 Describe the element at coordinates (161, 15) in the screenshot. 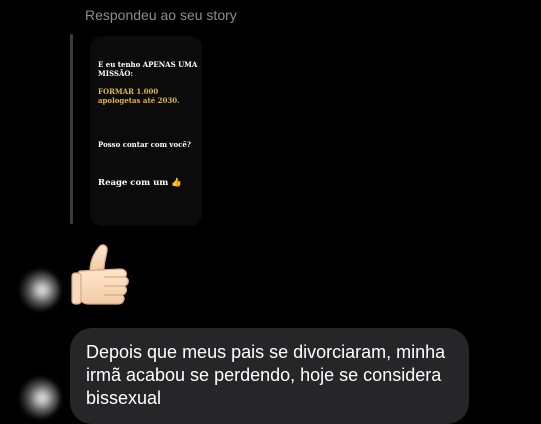

I see `replied-to-story-label: Respondeu ao seu story` at that location.